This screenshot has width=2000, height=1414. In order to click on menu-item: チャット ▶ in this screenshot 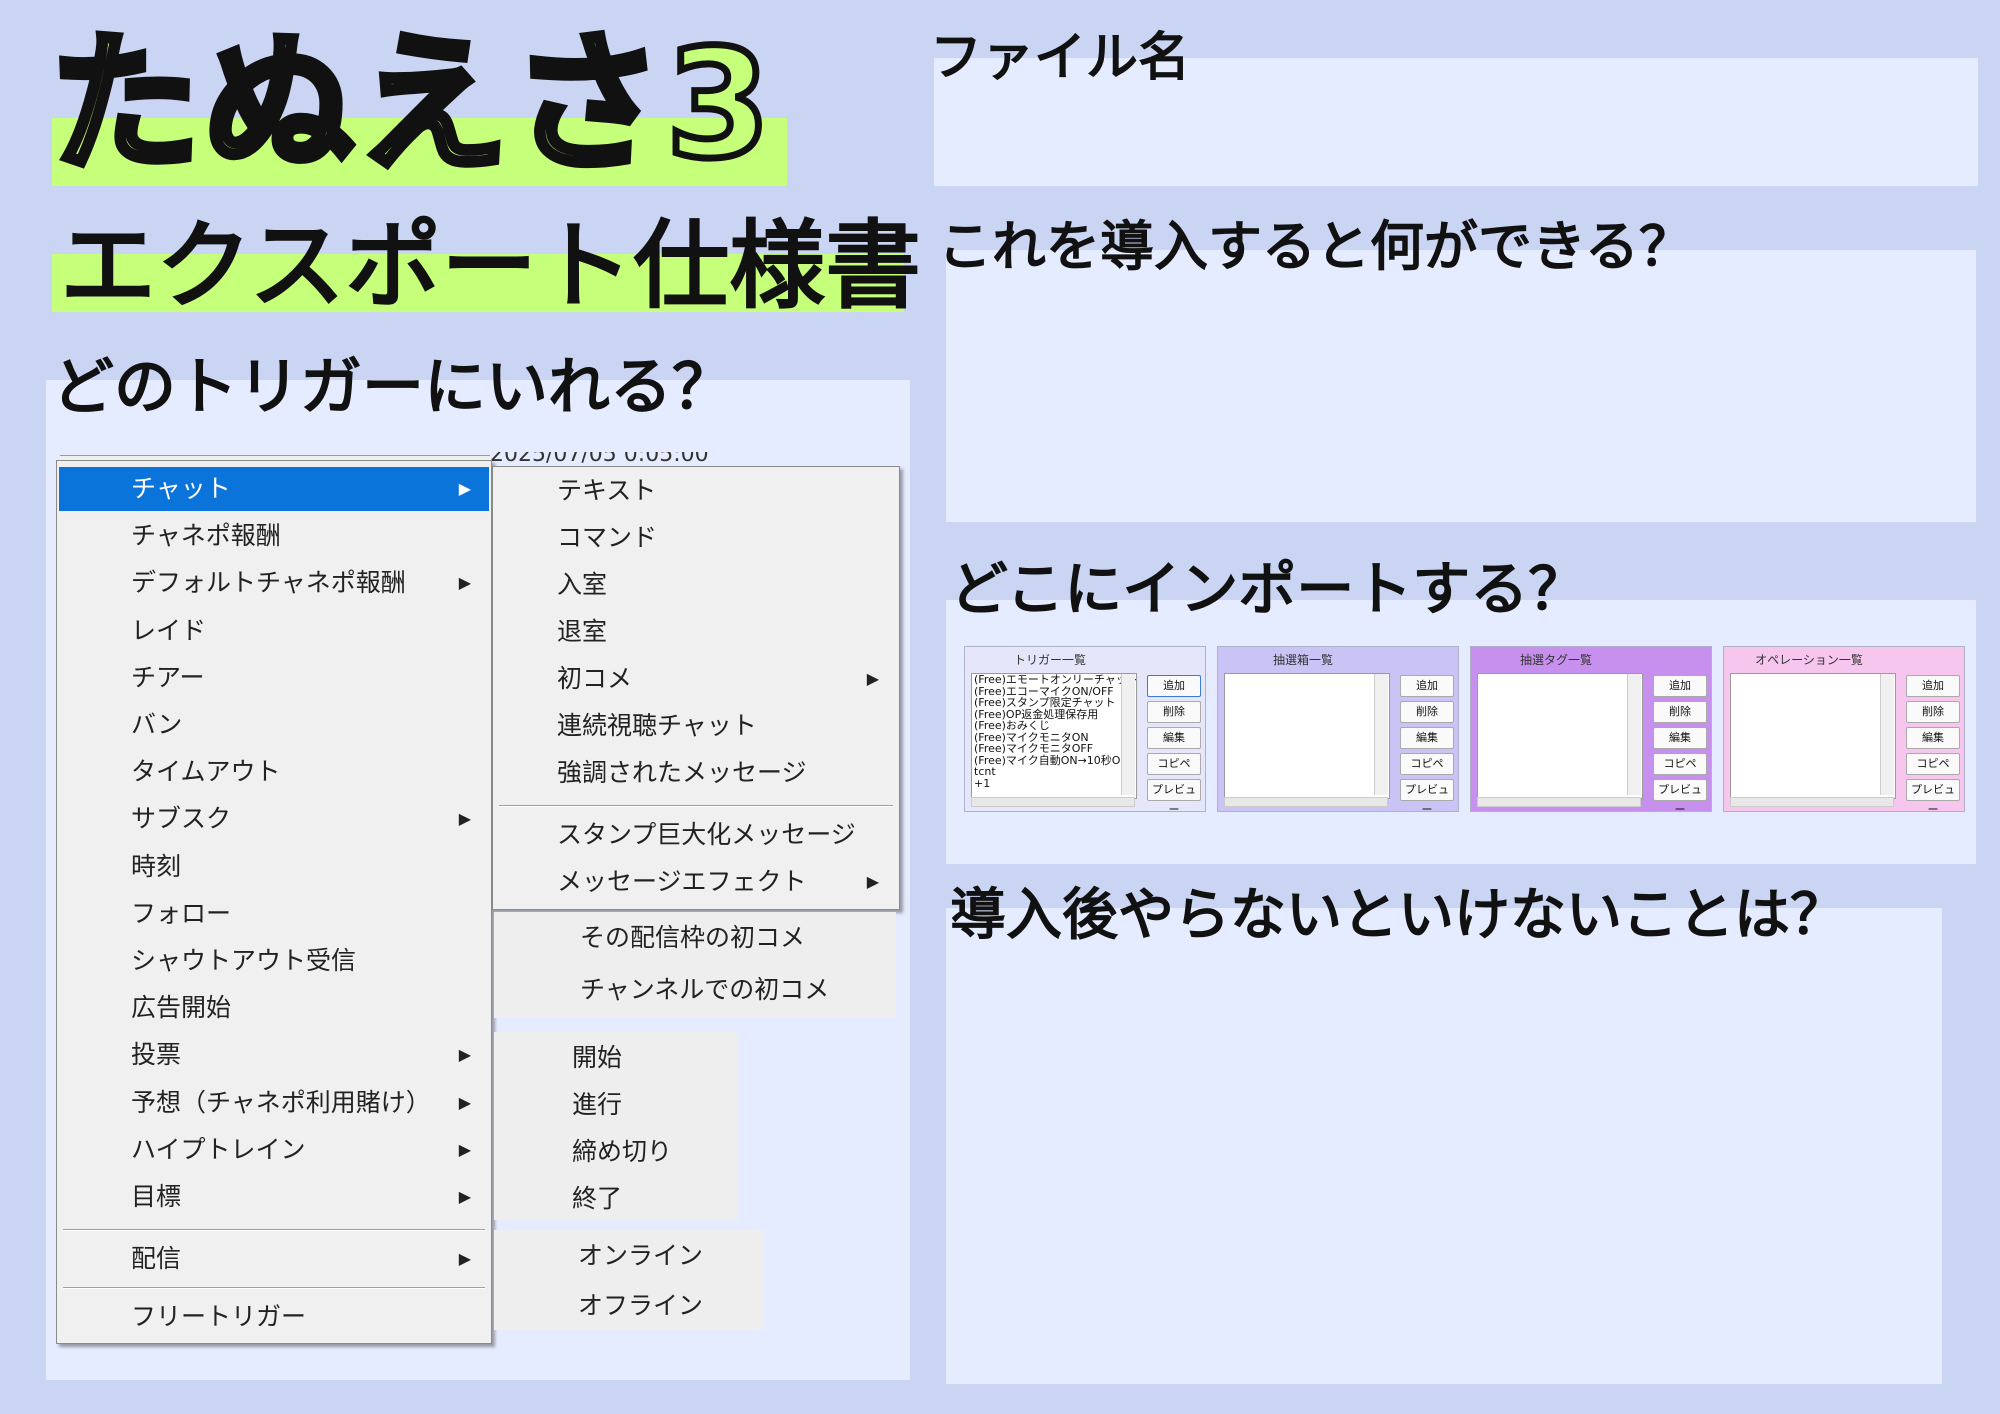, I will do `click(274, 489)`.